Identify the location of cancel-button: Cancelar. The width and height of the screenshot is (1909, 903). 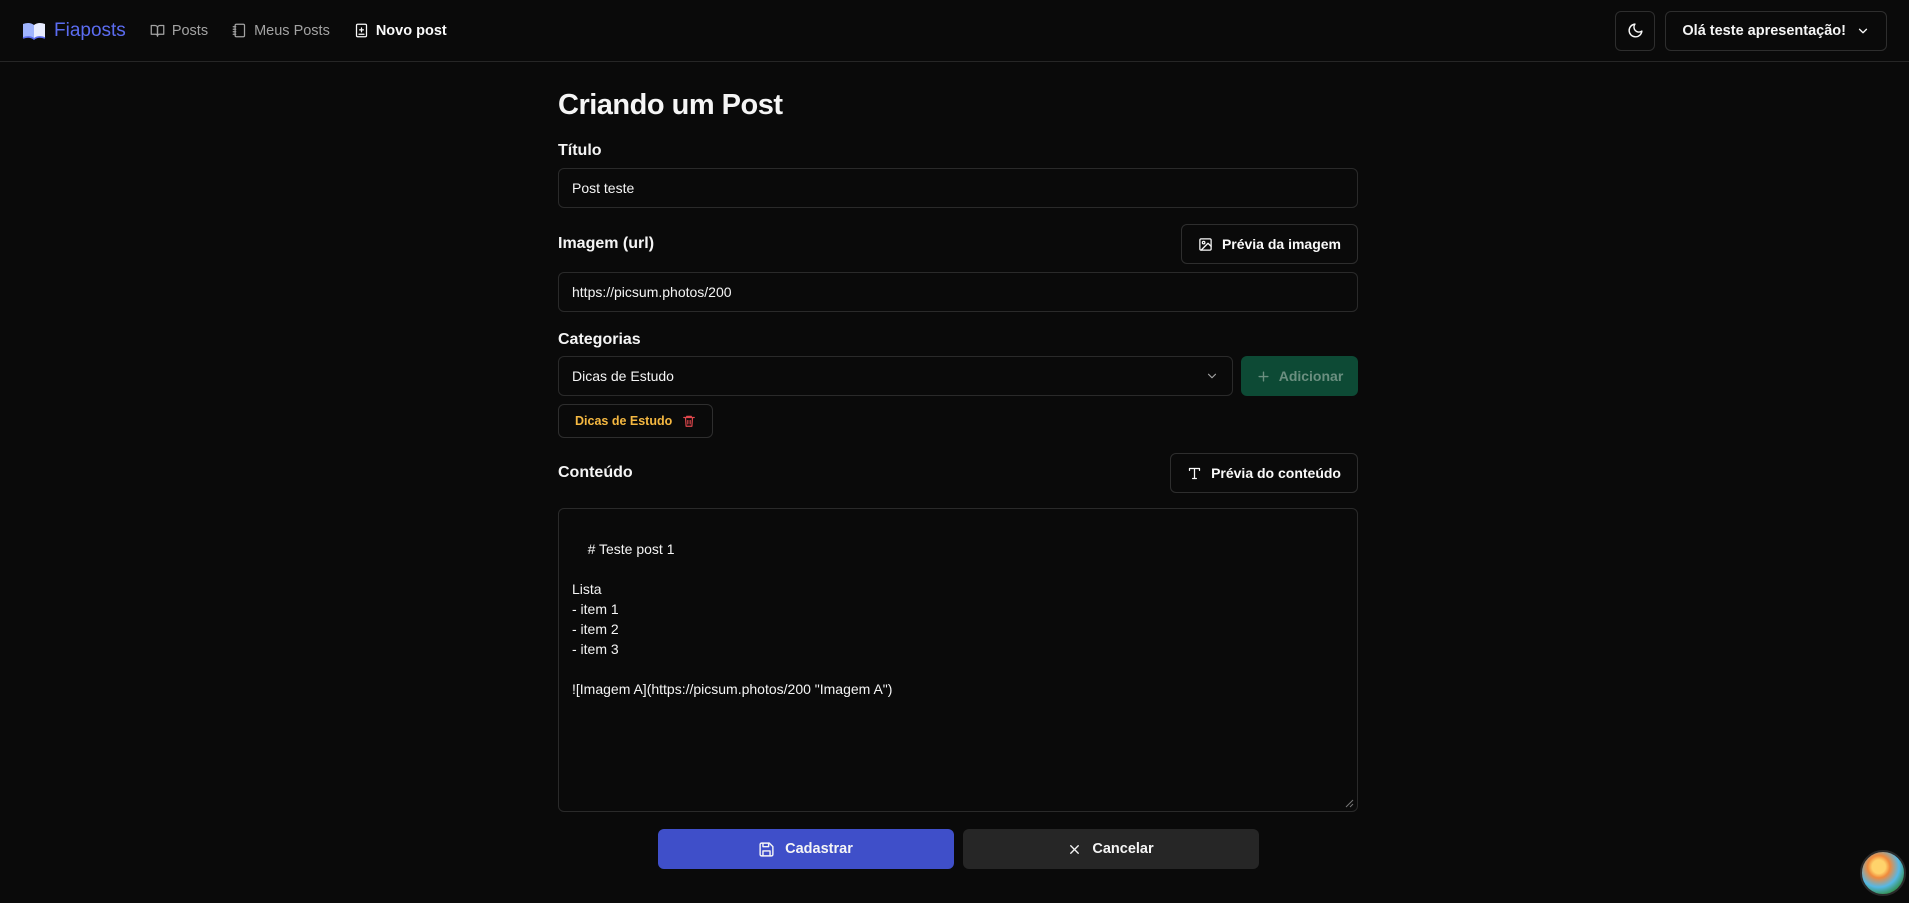
(1110, 849).